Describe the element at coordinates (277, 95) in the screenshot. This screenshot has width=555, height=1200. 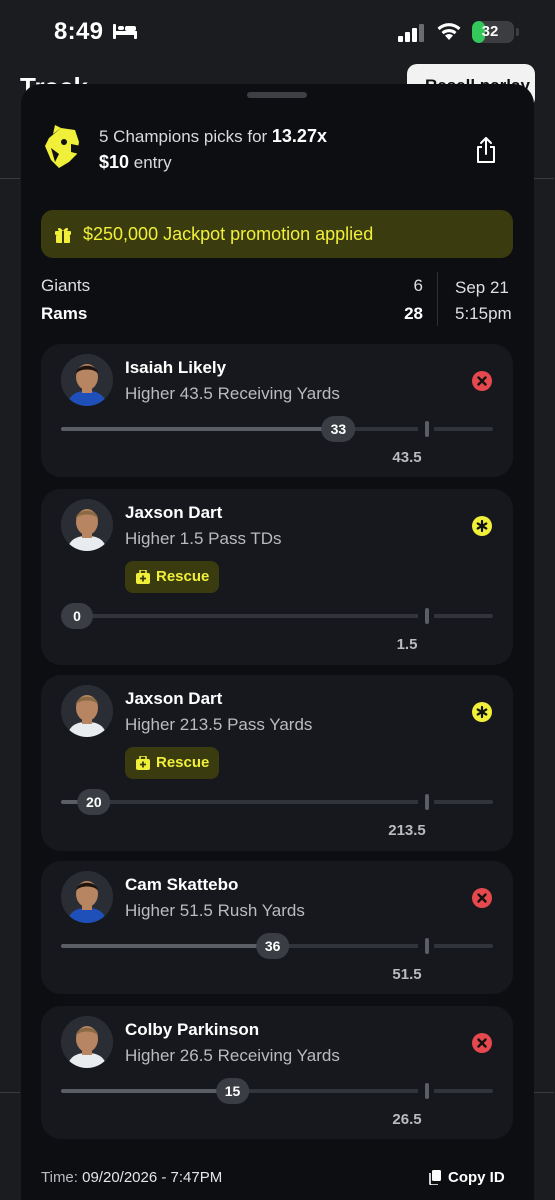
I see `sheet-grabber` at that location.